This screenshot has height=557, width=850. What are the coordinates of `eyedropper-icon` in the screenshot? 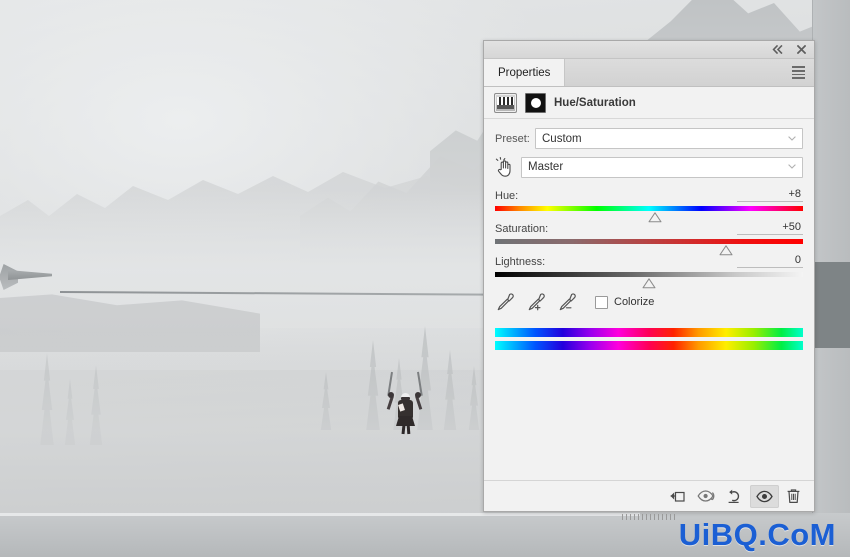 It's located at (505, 302).